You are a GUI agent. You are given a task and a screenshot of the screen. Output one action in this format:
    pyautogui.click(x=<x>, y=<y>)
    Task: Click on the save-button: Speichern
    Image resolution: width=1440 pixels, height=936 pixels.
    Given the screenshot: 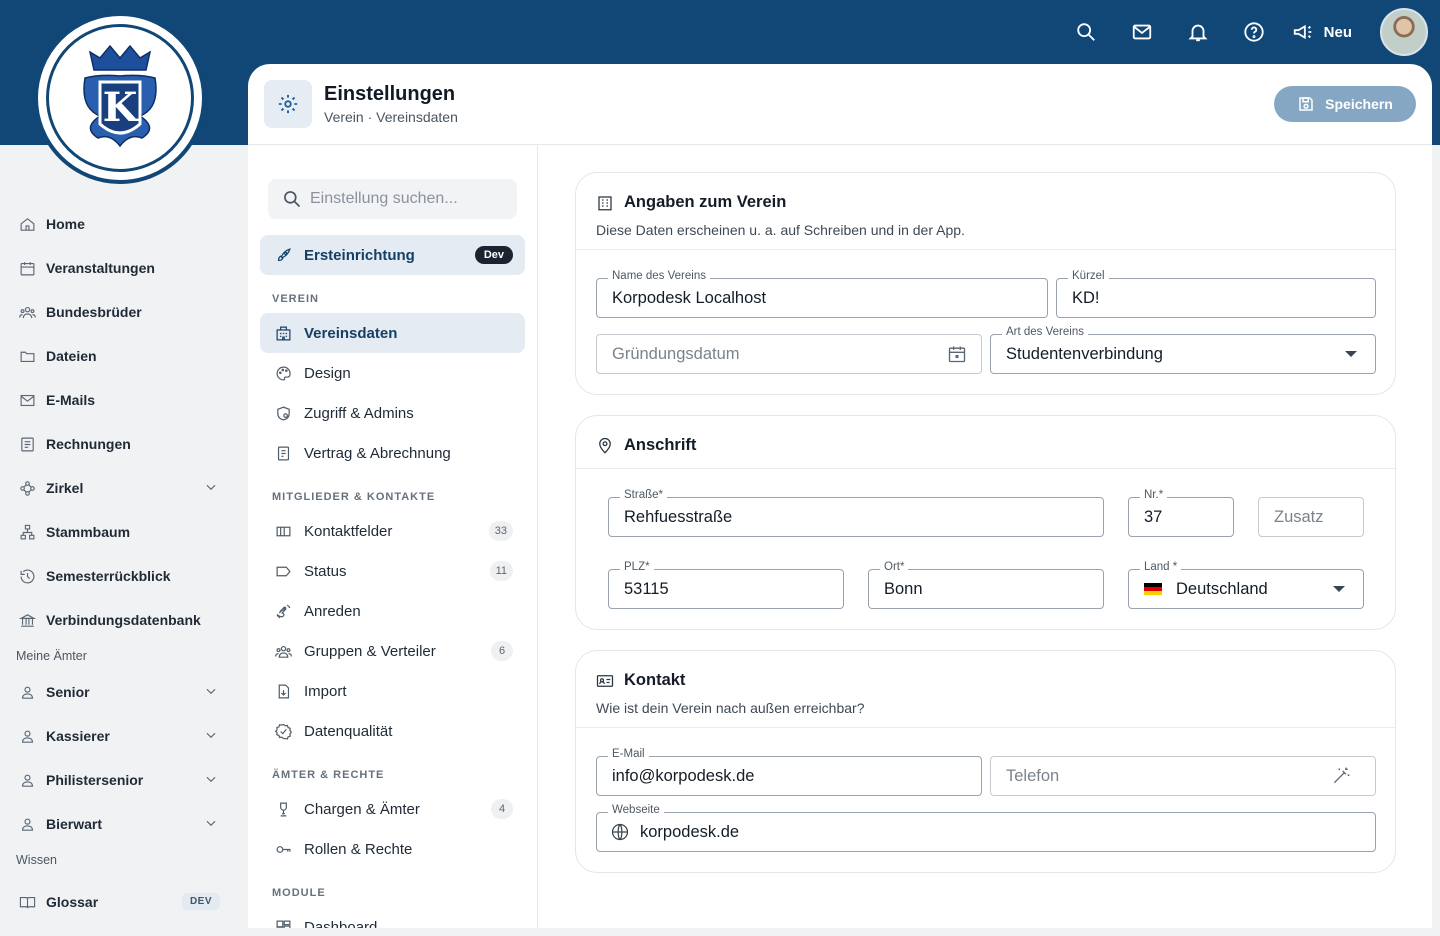 What is the action you would take?
    pyautogui.click(x=1345, y=104)
    